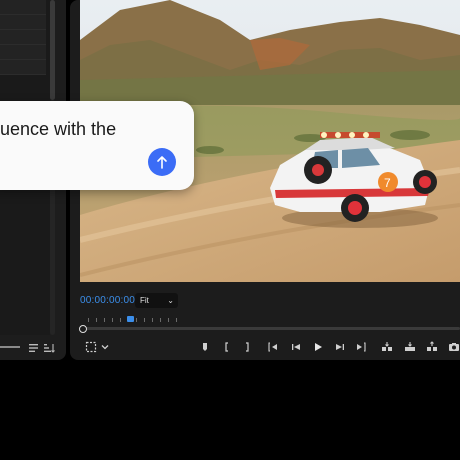 The image size is (460, 460). I want to click on step-forward-icon, so click(340, 348).